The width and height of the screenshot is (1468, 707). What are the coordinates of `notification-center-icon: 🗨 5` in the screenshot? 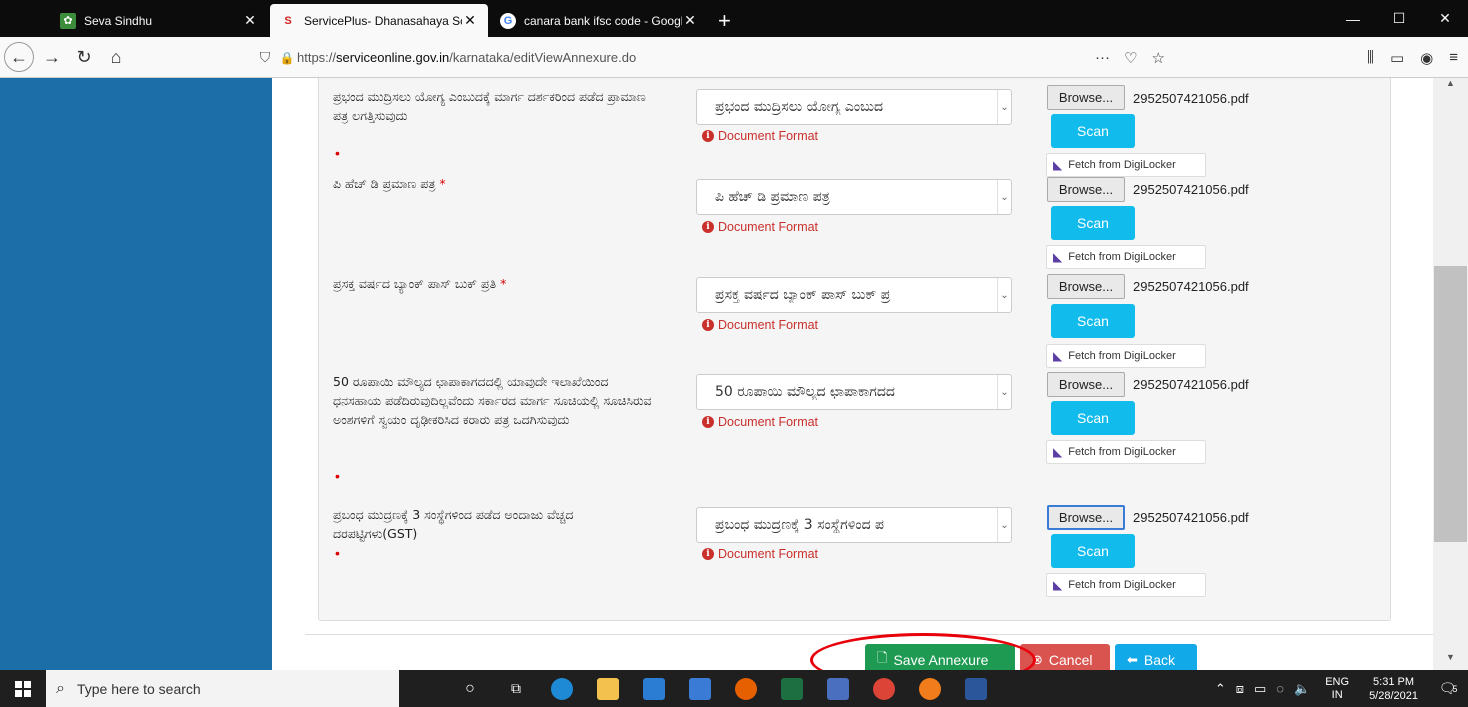 It's located at (1448, 688).